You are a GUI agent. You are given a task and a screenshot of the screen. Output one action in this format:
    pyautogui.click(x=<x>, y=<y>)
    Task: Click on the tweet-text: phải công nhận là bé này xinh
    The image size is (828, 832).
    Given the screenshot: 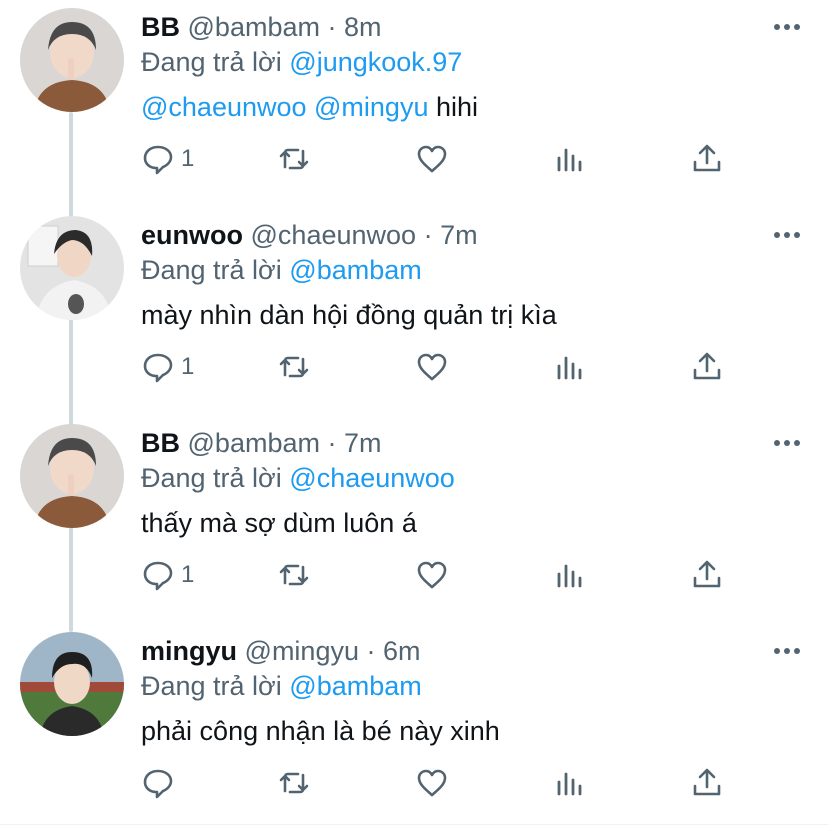 What is the action you would take?
    pyautogui.click(x=320, y=731)
    